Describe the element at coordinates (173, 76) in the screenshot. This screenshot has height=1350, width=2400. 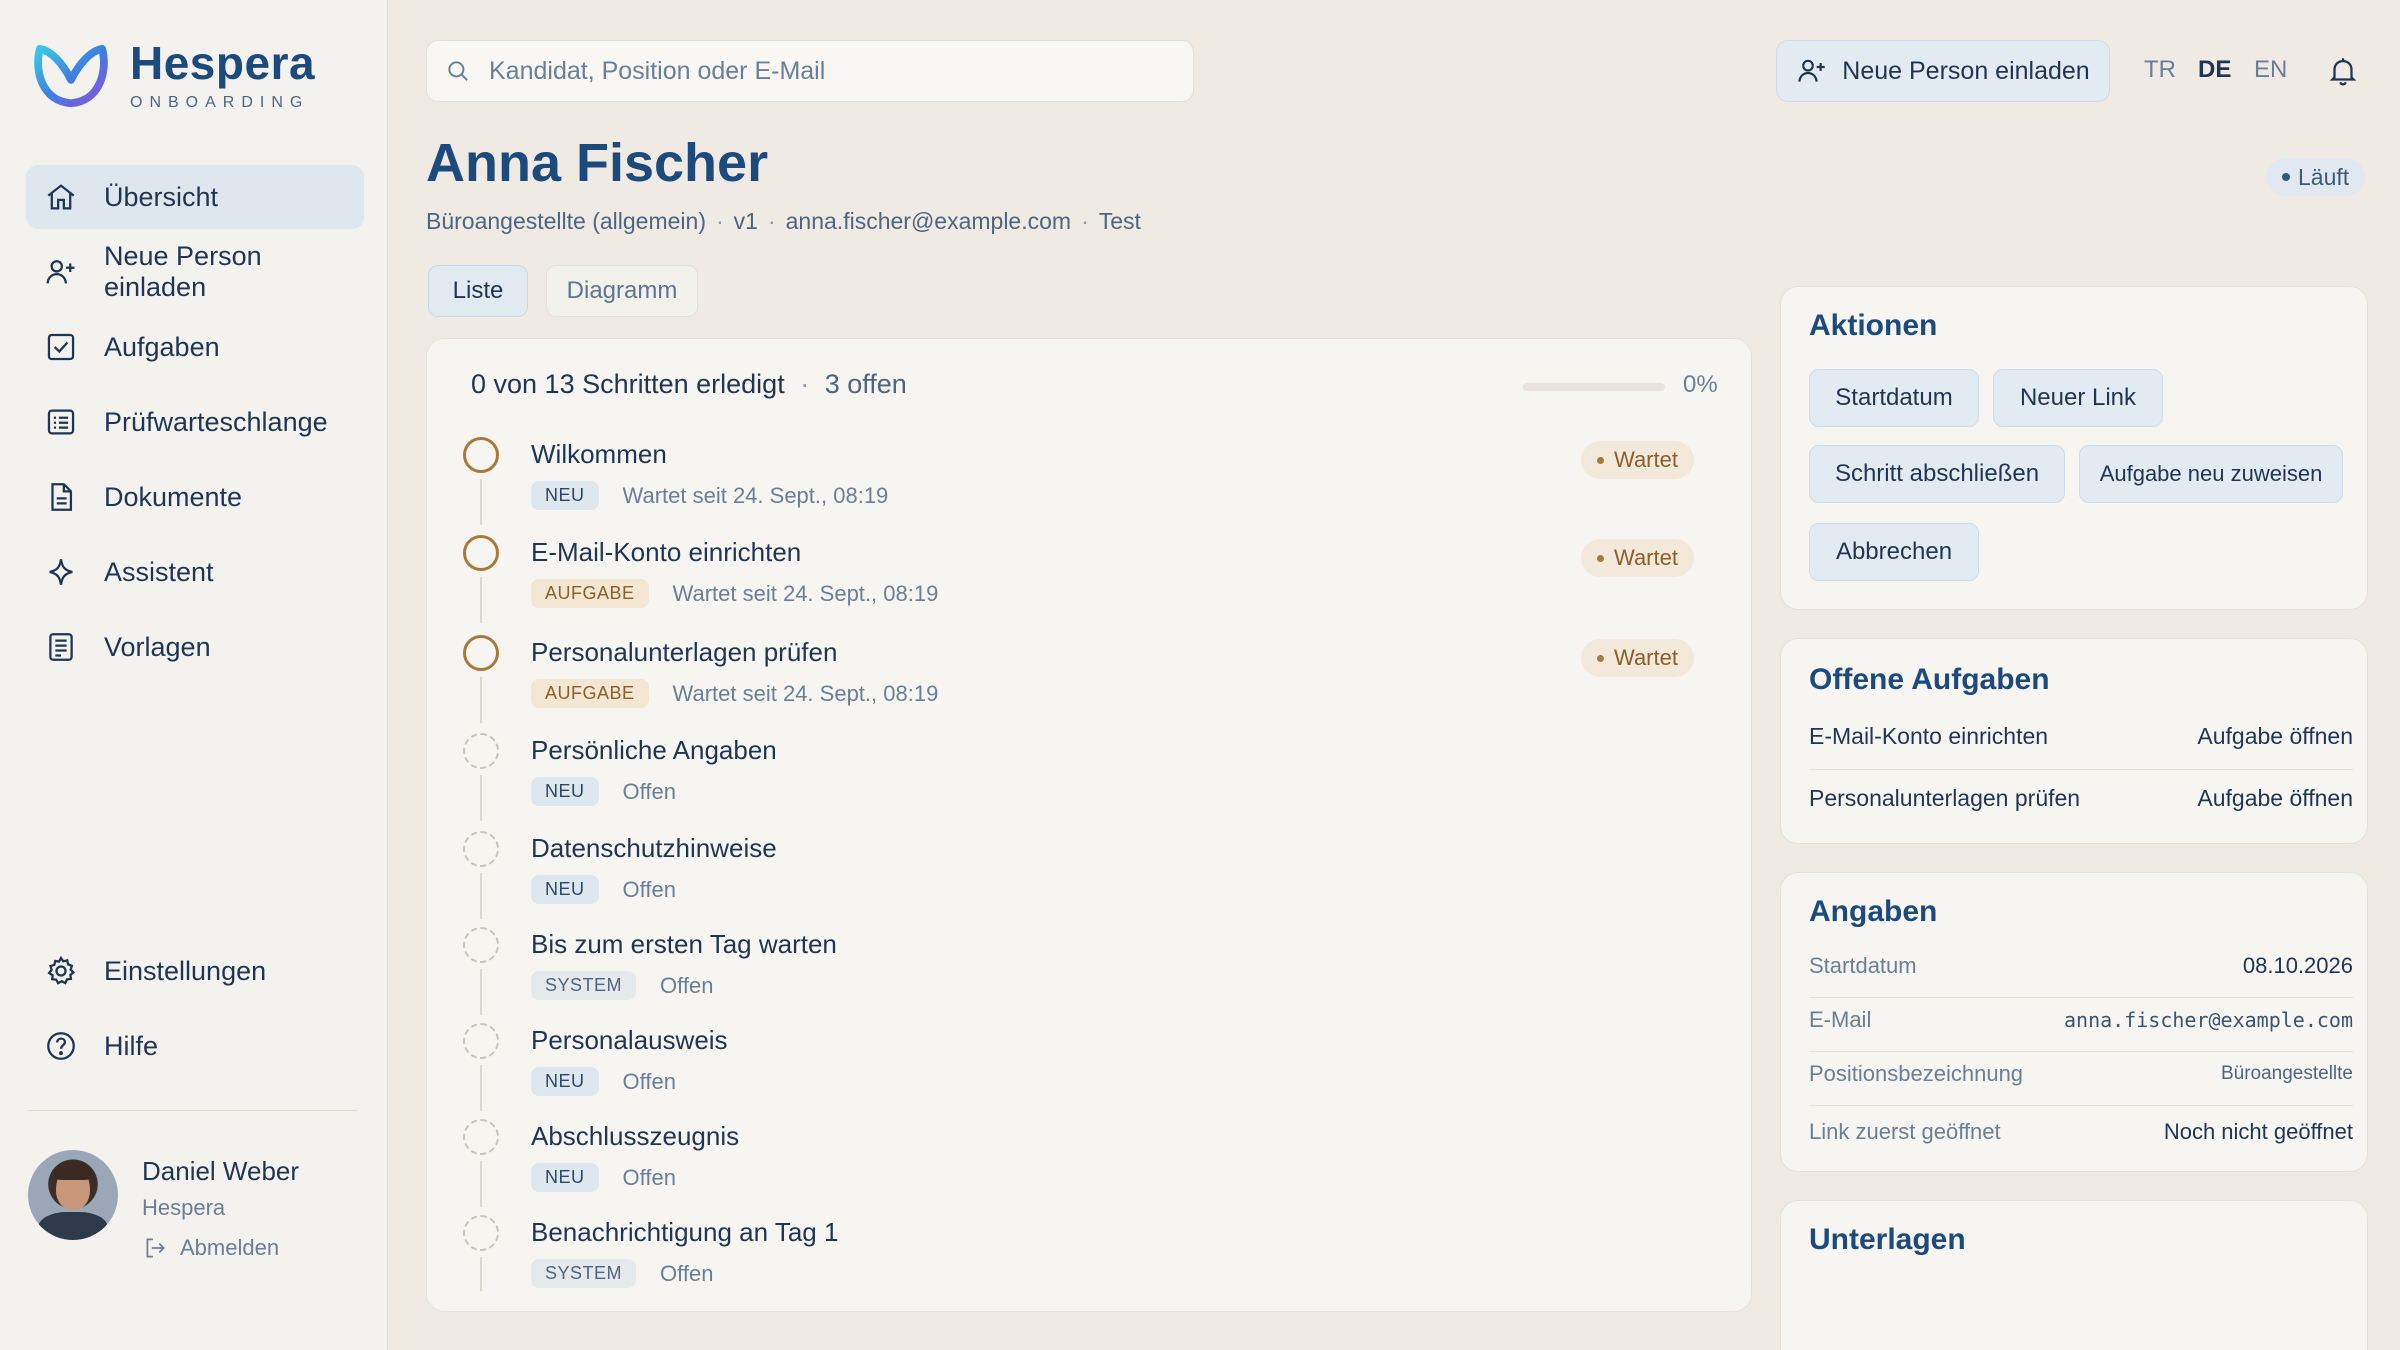
I see `brand: Hespera ONBOARDING` at that location.